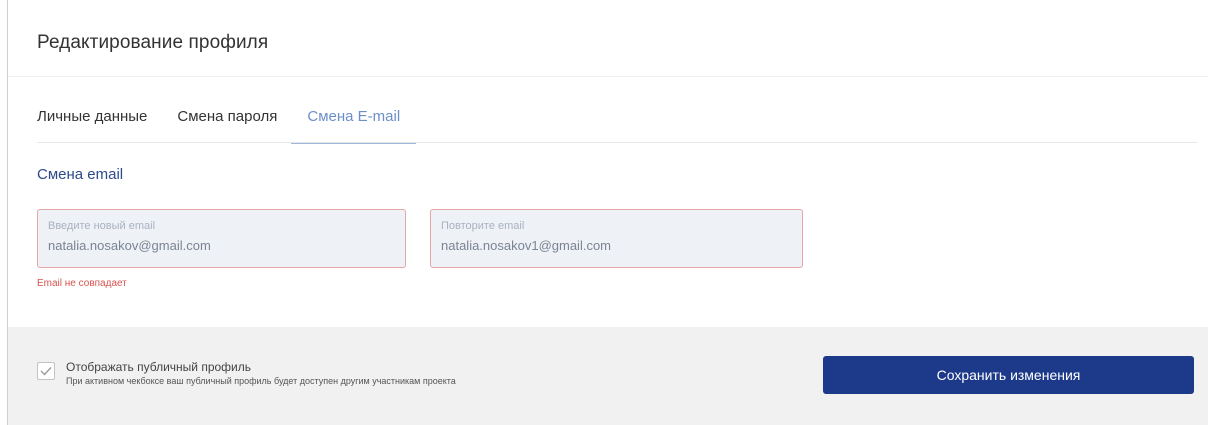 This screenshot has height=425, width=1208. Describe the element at coordinates (608, 76) in the screenshot. I see `divider` at that location.